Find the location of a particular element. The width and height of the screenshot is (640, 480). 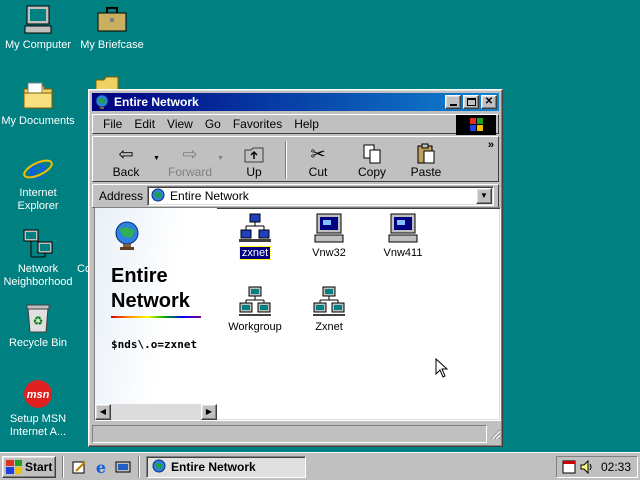

desktop-icon-internet-explorer: e Internet Explorer is located at coordinates (38, 182).